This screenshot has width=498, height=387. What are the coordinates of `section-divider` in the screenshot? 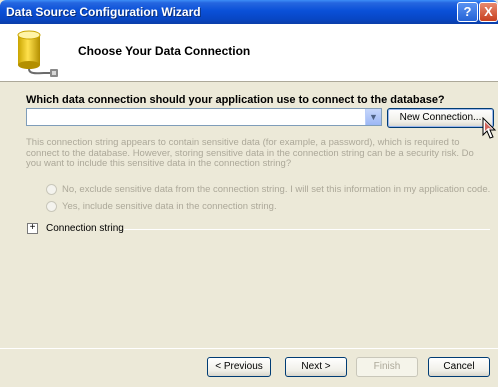 It's located at (307, 229).